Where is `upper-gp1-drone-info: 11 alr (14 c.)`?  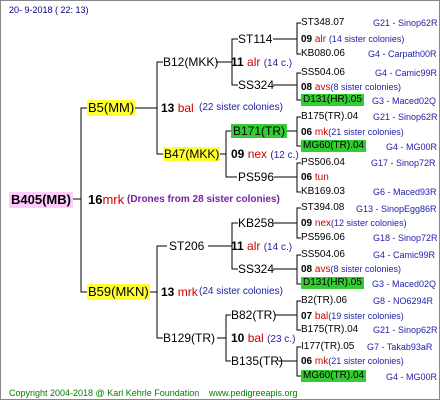 upper-gp1-drone-info: 11 alr (14 c.) is located at coordinates (261, 63).